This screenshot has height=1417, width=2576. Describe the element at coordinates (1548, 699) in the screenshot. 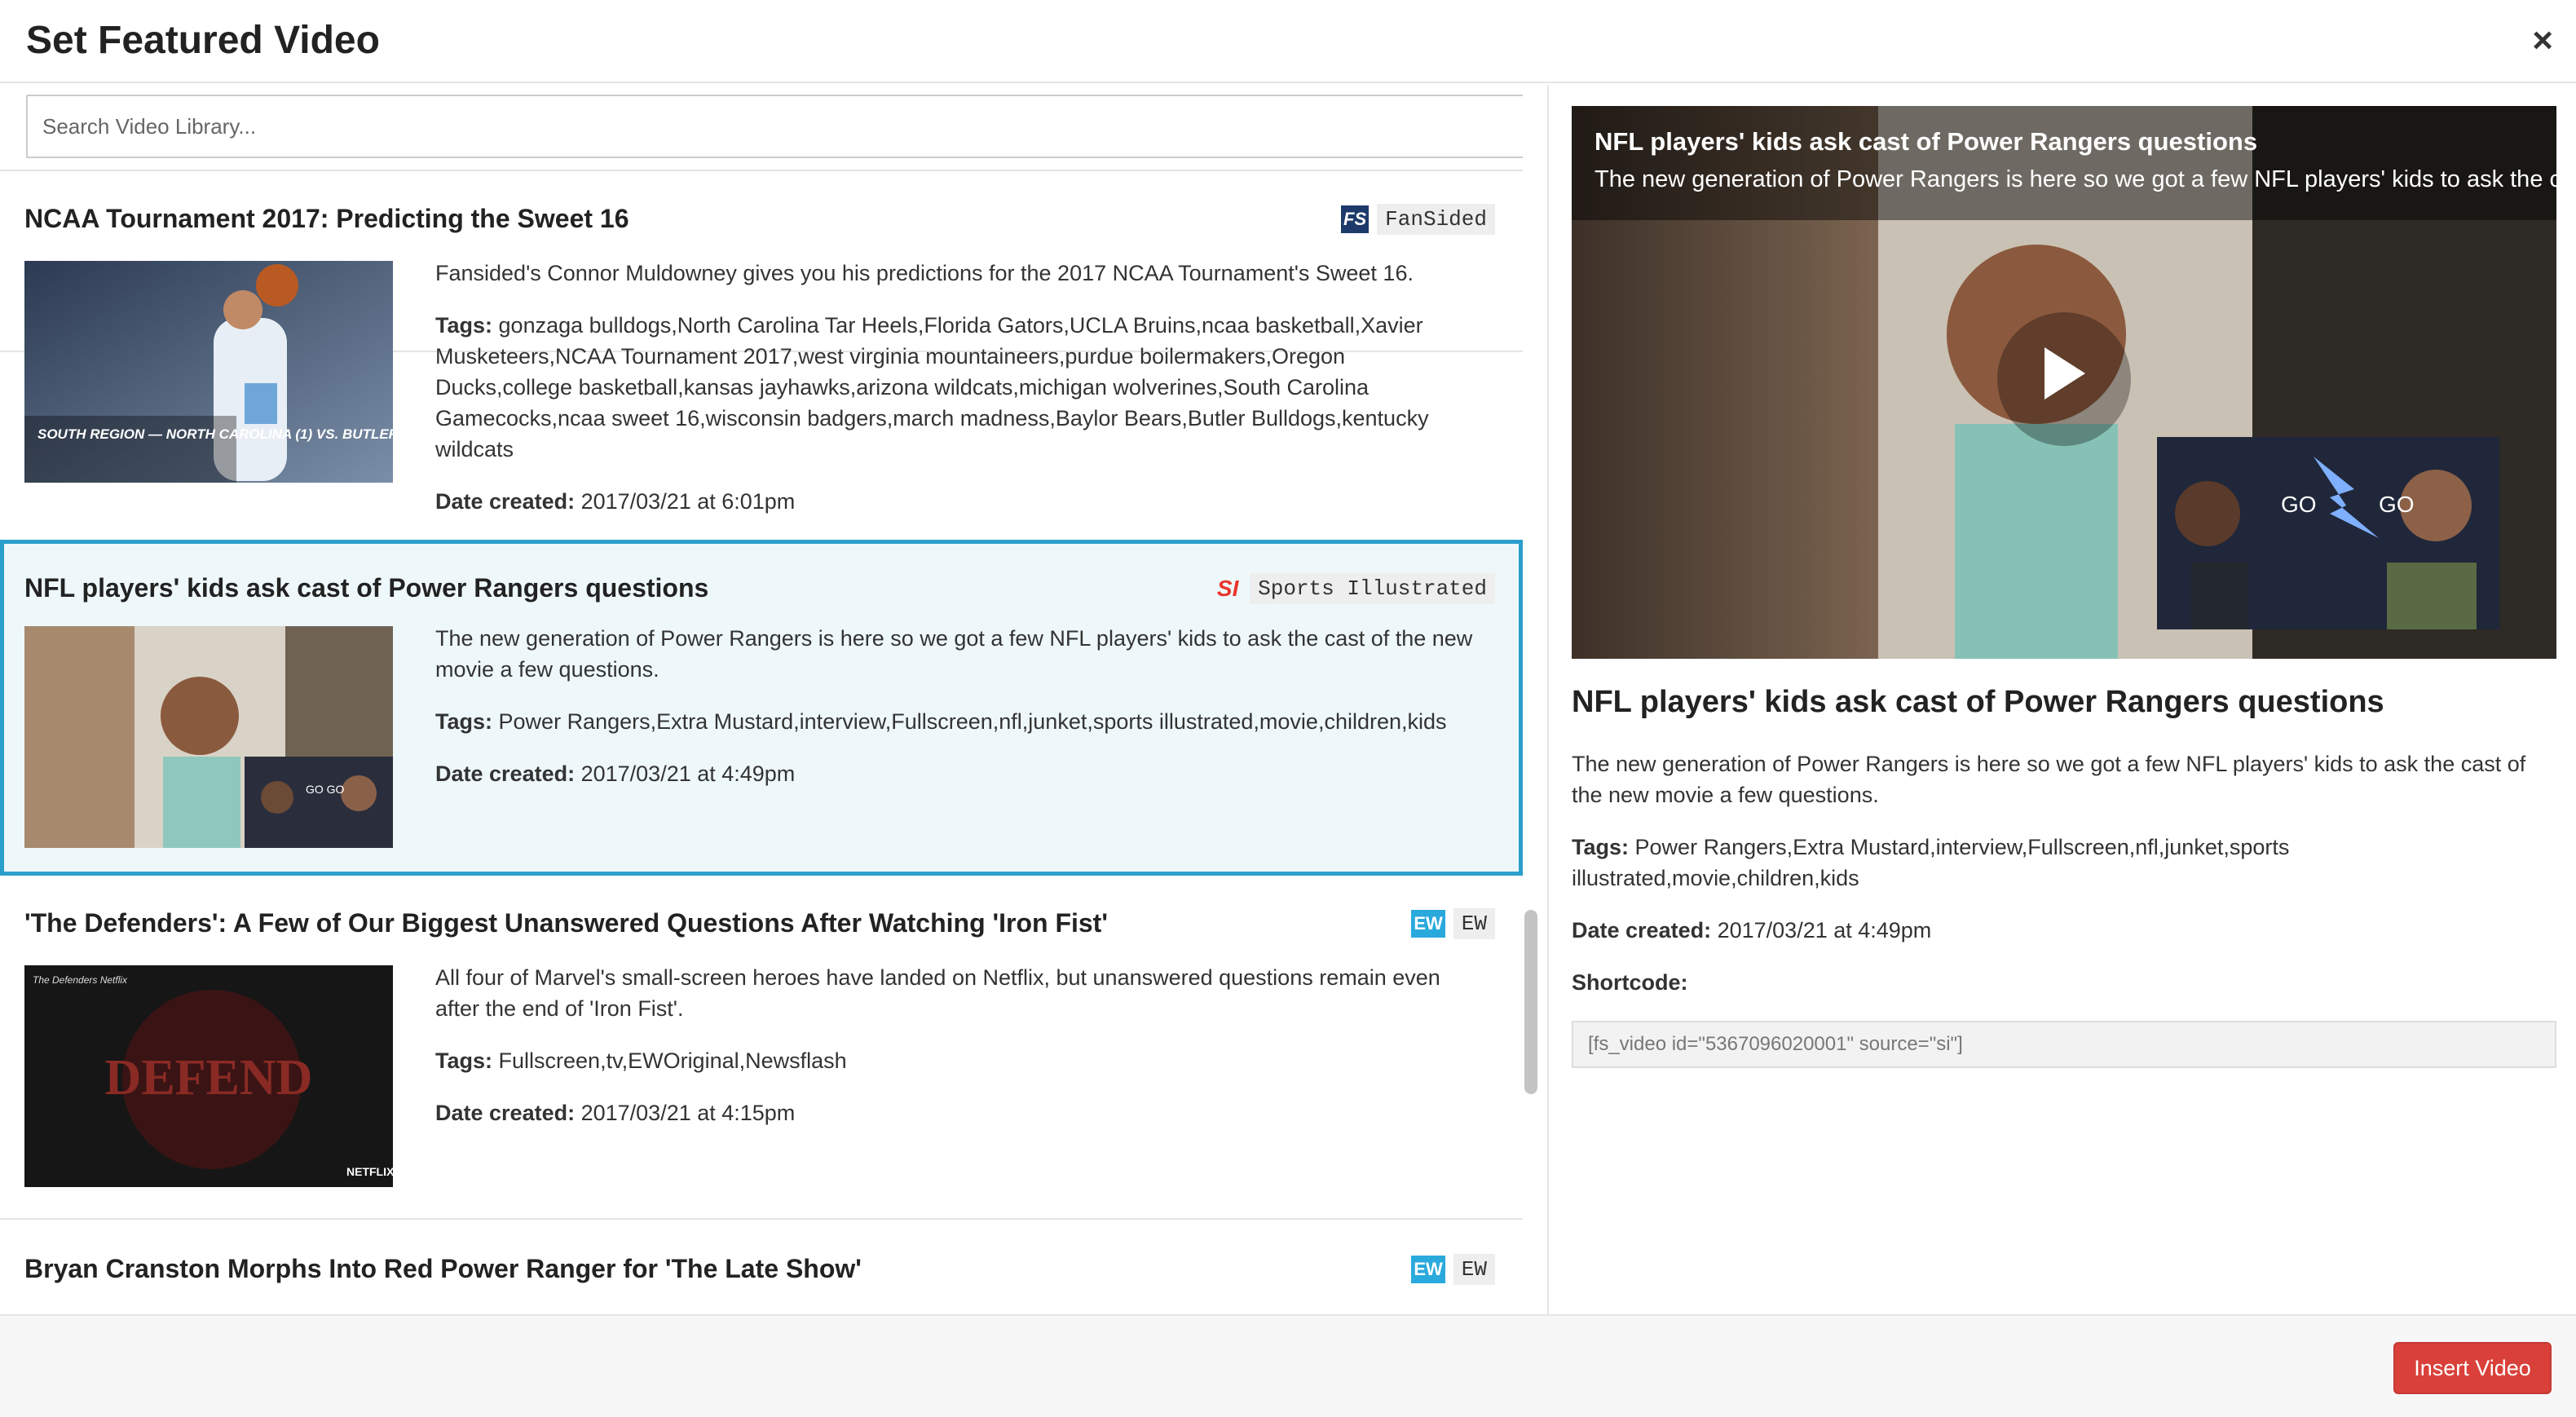

I see `pane-divider` at that location.